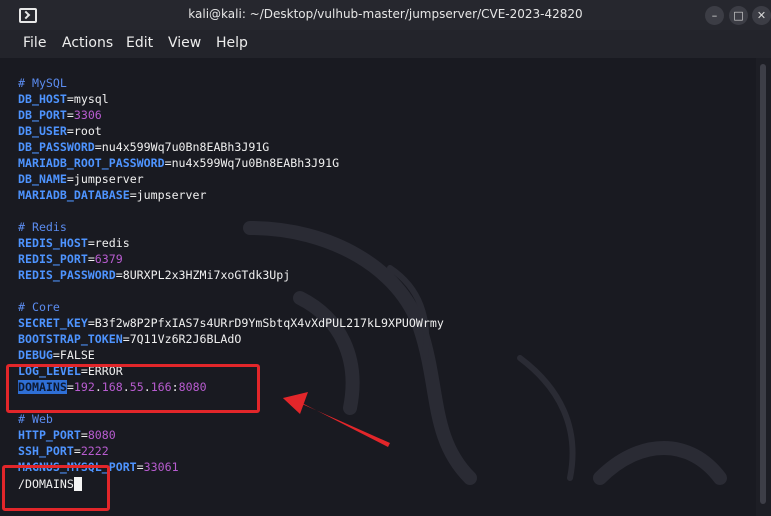 This screenshot has width=771, height=516. Describe the element at coordinates (53, 259) in the screenshot. I see `env-key: REDIS_PORT` at that location.